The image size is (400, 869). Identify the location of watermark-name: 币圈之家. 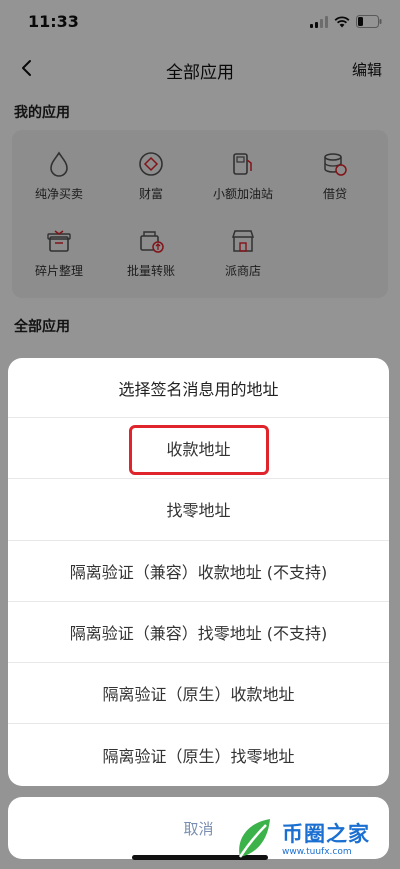
(326, 833).